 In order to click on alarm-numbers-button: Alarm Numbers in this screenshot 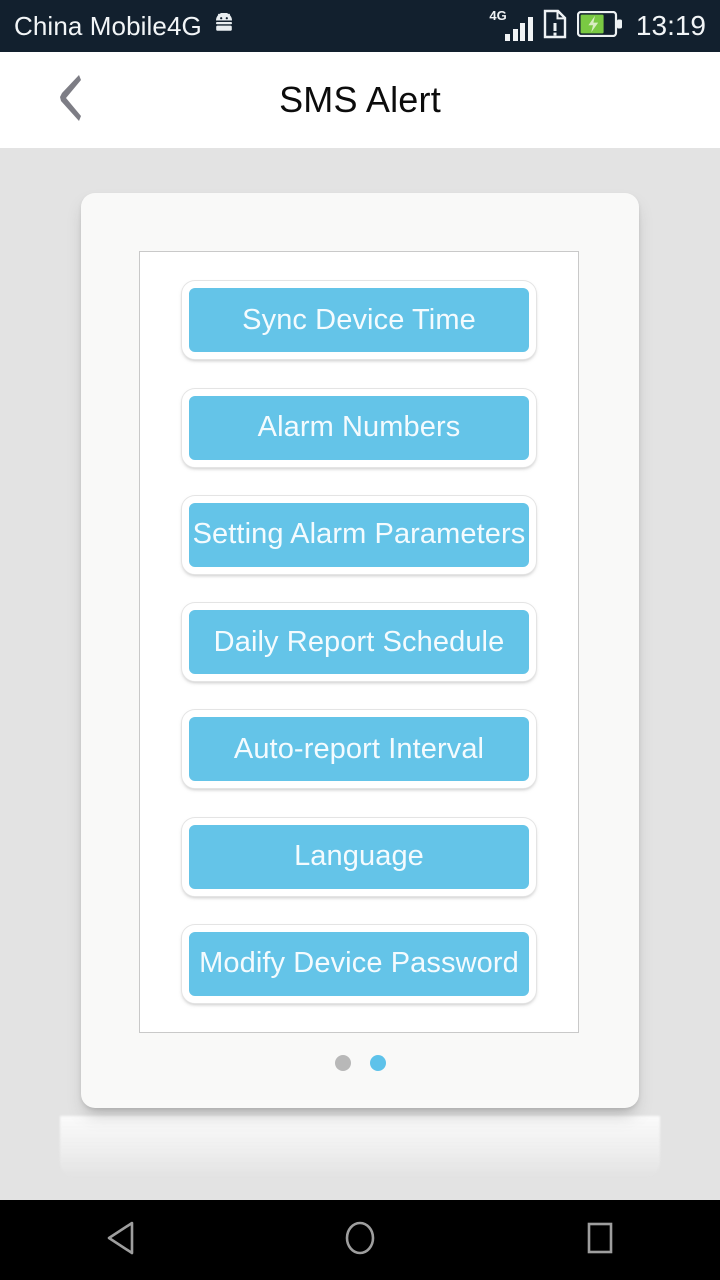, I will do `click(359, 427)`.